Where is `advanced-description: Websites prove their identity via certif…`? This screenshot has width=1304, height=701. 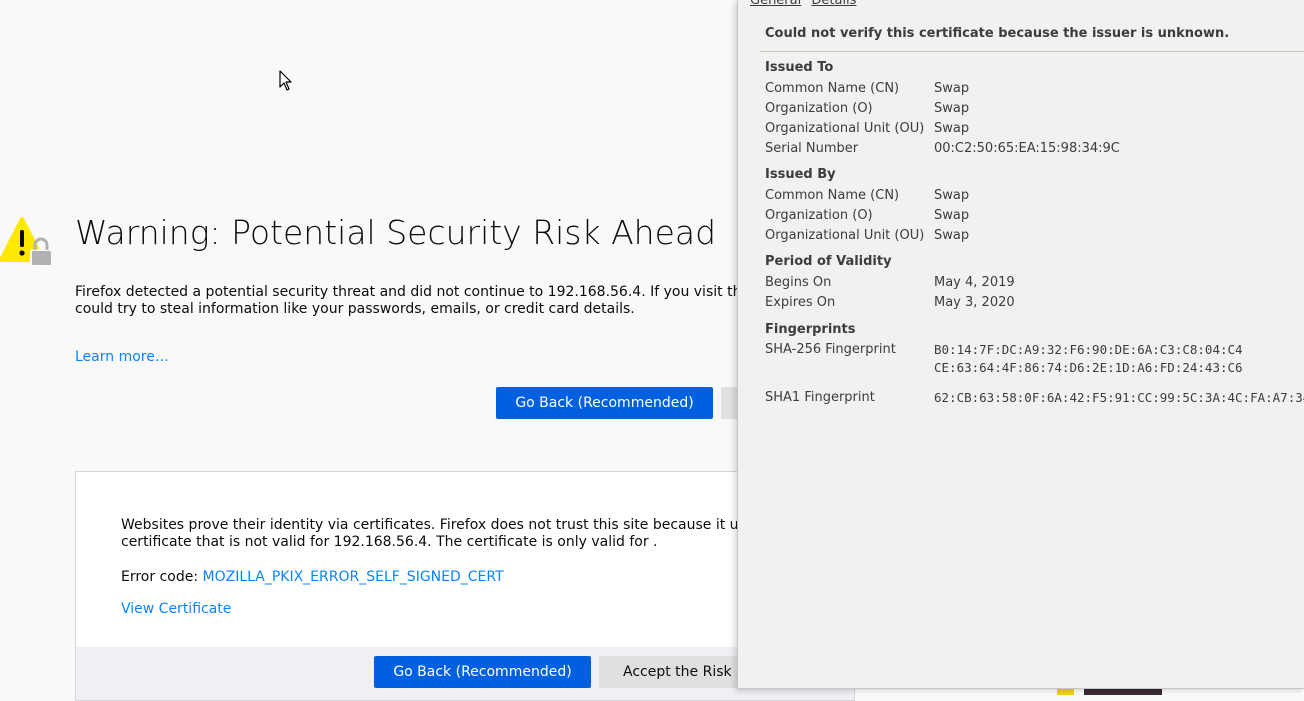
advanced-description: Websites prove their identity via certif… is located at coordinates (441, 534).